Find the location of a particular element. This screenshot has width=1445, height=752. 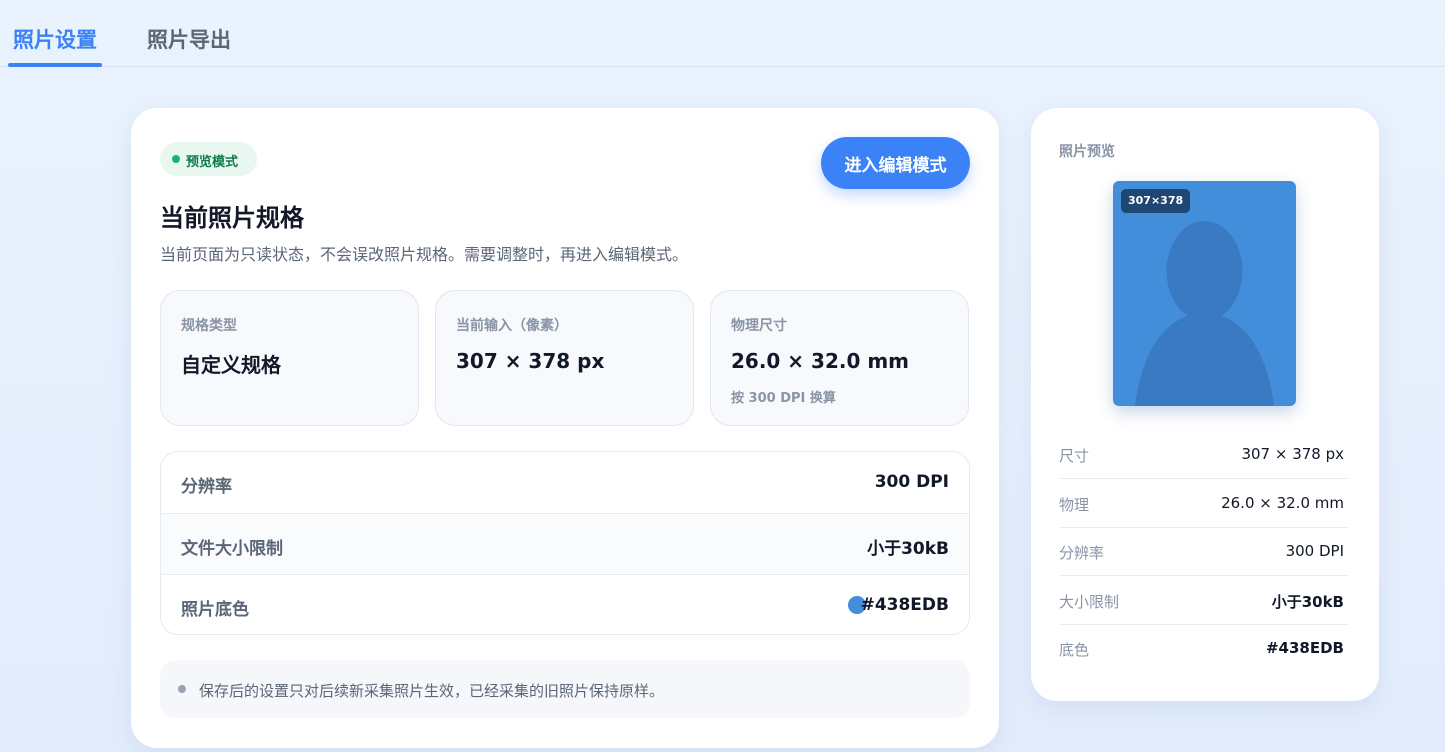

stat-card-physical-size: 物理尺寸 26.0 × 32.0 mm 按 300 DPI 换算 is located at coordinates (839, 358).